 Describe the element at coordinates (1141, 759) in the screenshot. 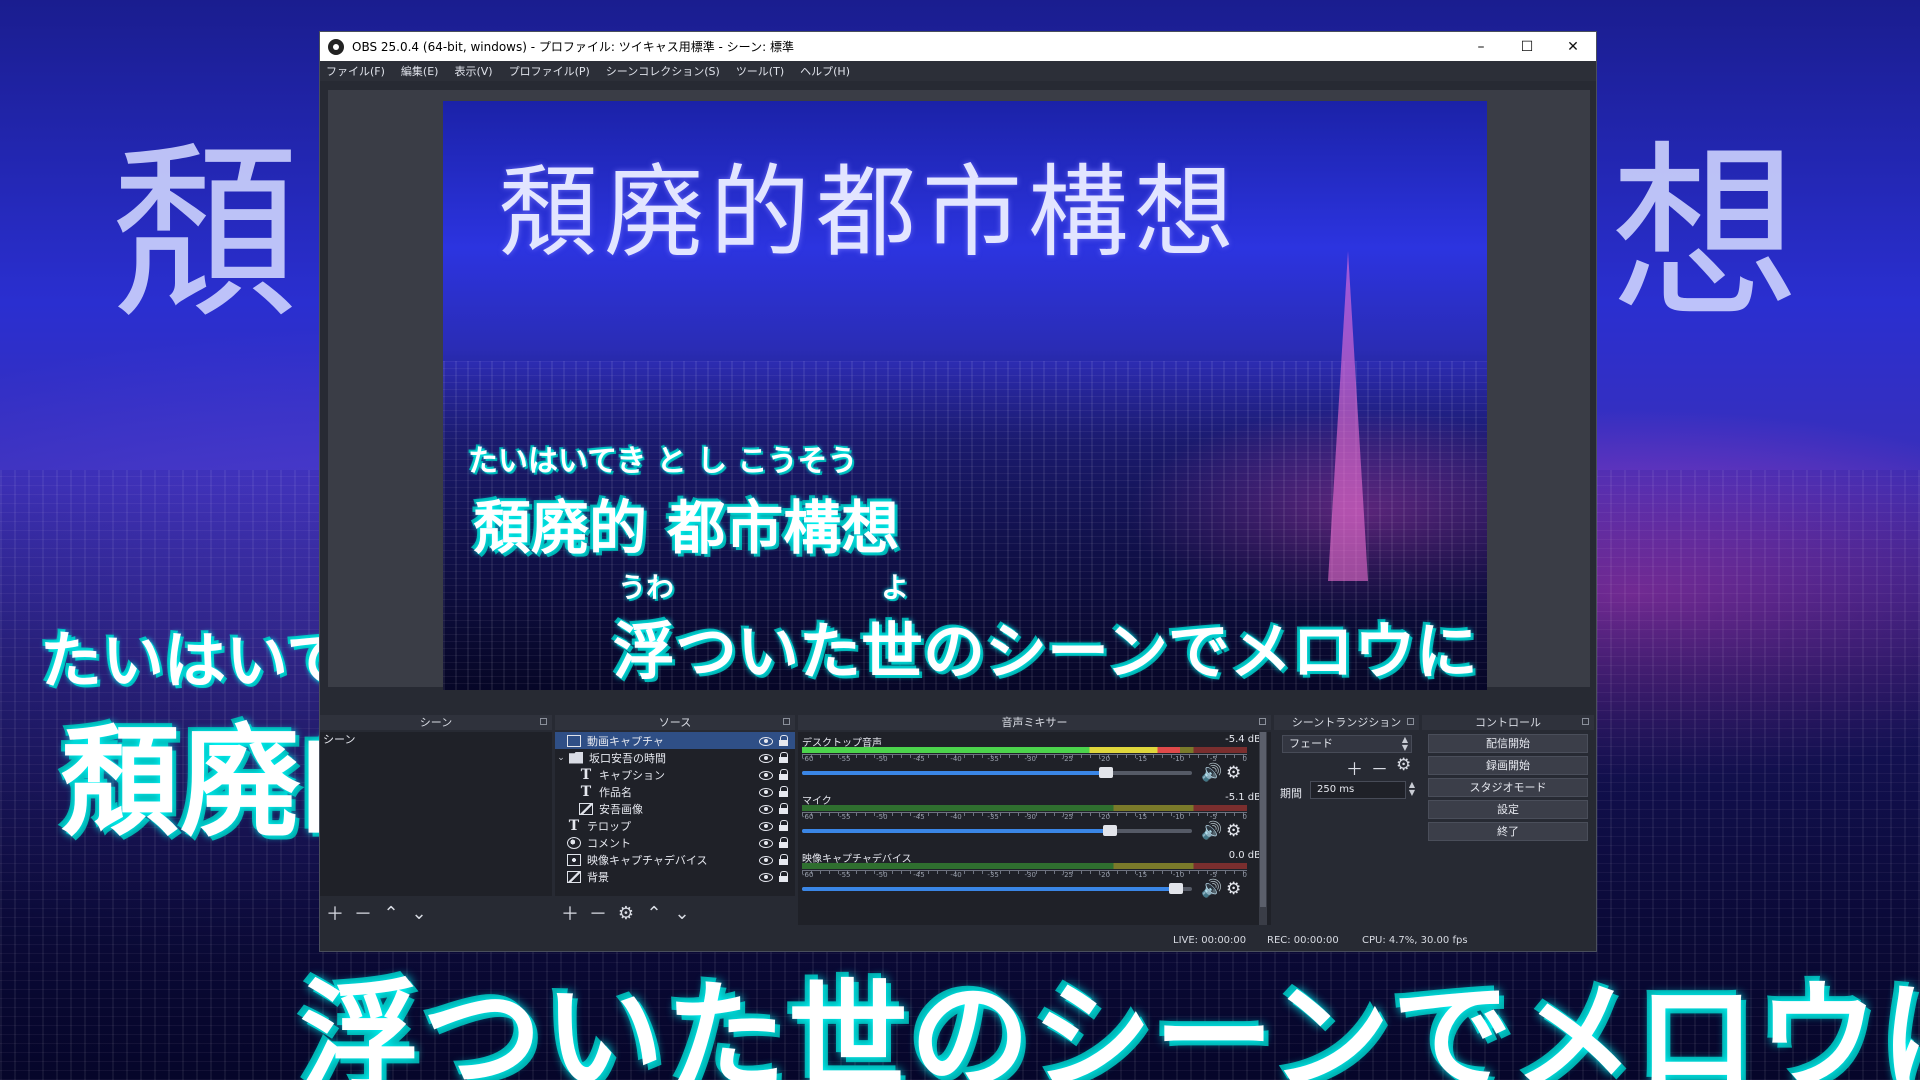

I see `scale-tick: -15` at that location.